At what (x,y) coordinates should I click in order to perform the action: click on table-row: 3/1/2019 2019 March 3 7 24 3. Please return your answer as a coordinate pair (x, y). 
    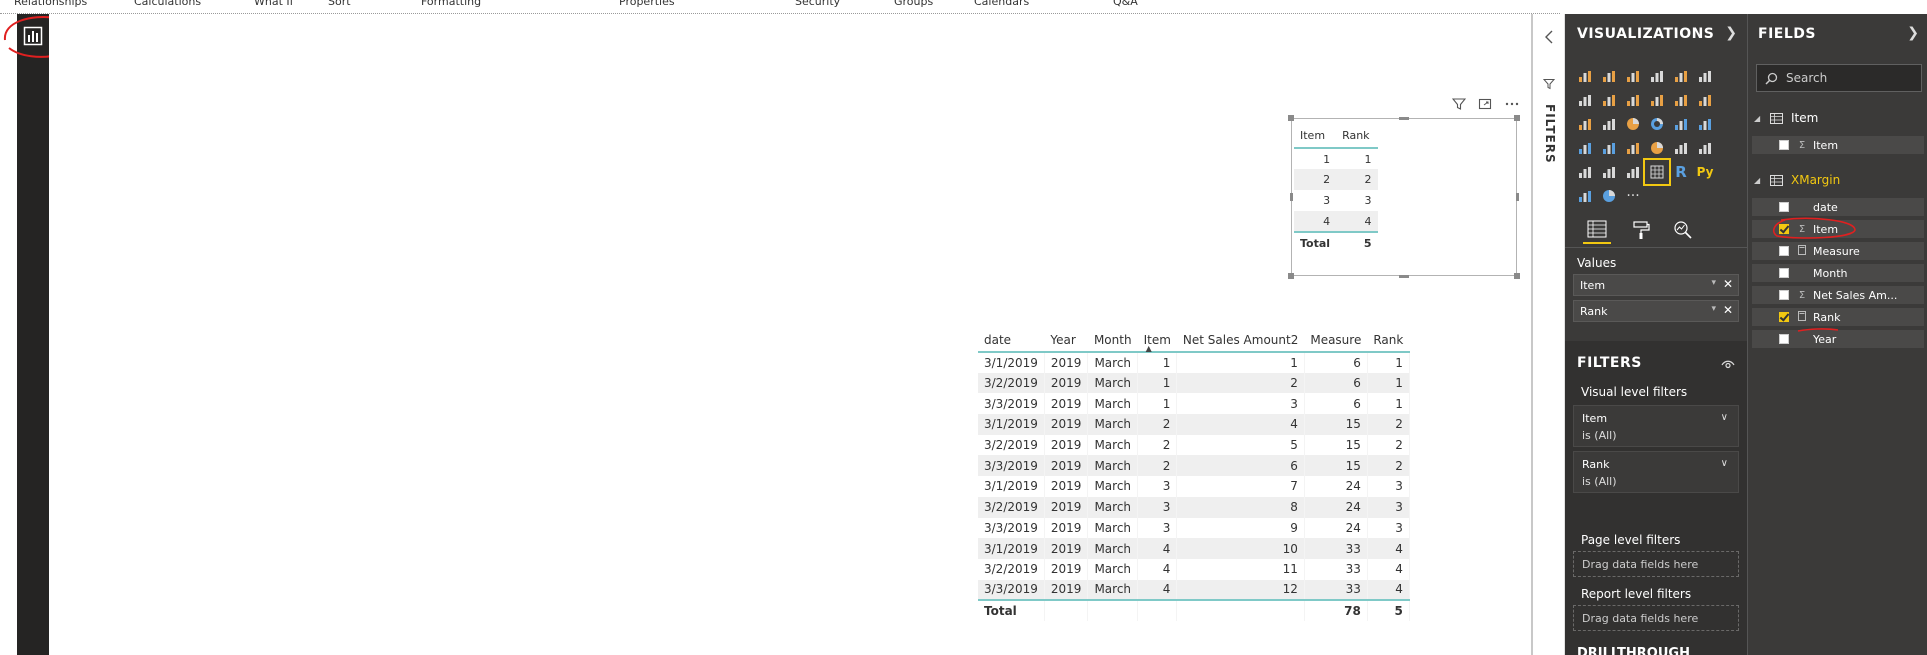
    Looking at the image, I should click on (1194, 486).